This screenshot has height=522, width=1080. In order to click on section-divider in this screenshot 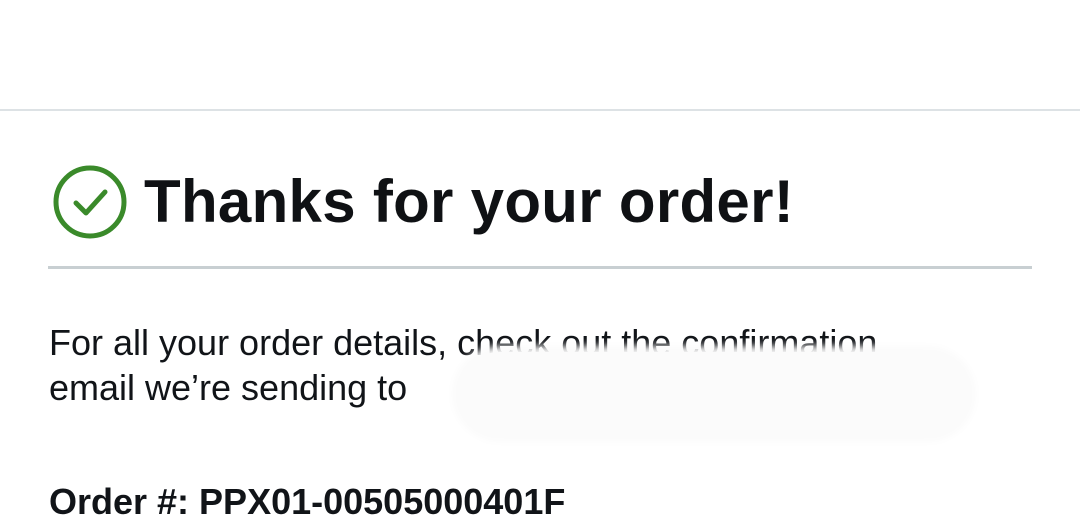, I will do `click(540, 267)`.